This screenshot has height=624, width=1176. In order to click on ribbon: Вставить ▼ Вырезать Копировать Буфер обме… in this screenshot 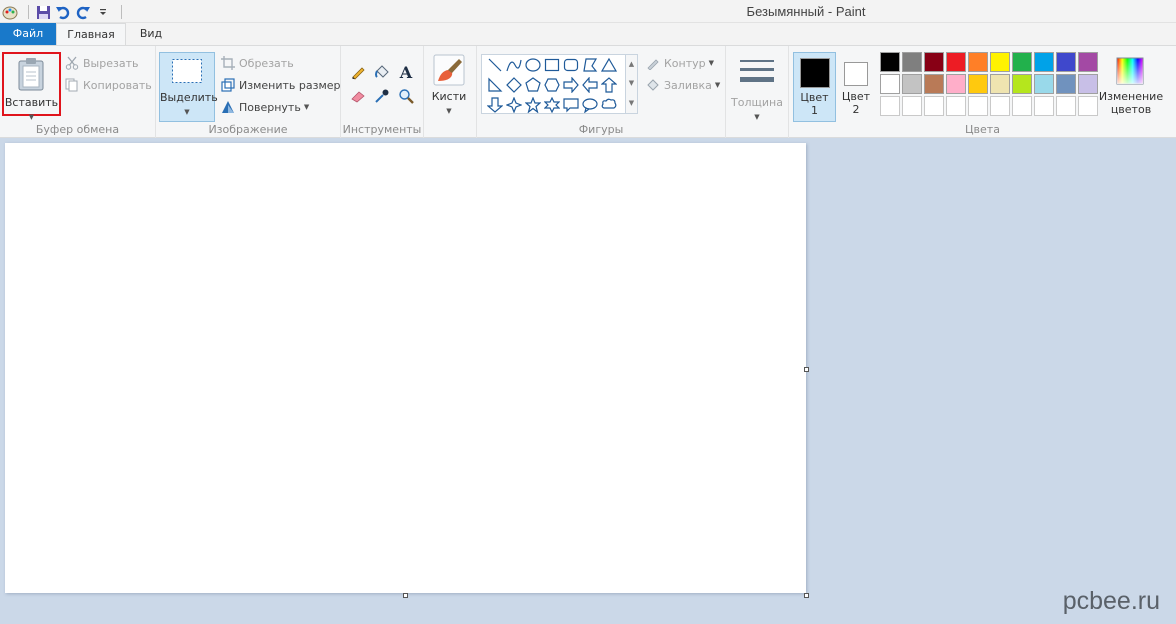, I will do `click(588, 91)`.